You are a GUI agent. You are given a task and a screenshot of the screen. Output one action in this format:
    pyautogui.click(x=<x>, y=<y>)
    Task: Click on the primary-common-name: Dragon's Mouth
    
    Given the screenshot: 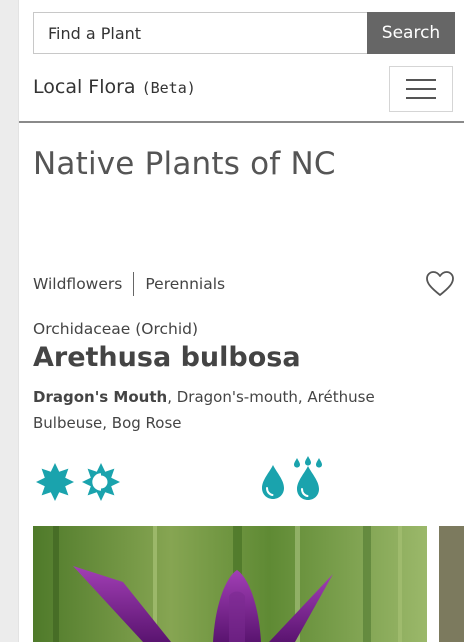 What is the action you would take?
    pyautogui.click(x=100, y=397)
    